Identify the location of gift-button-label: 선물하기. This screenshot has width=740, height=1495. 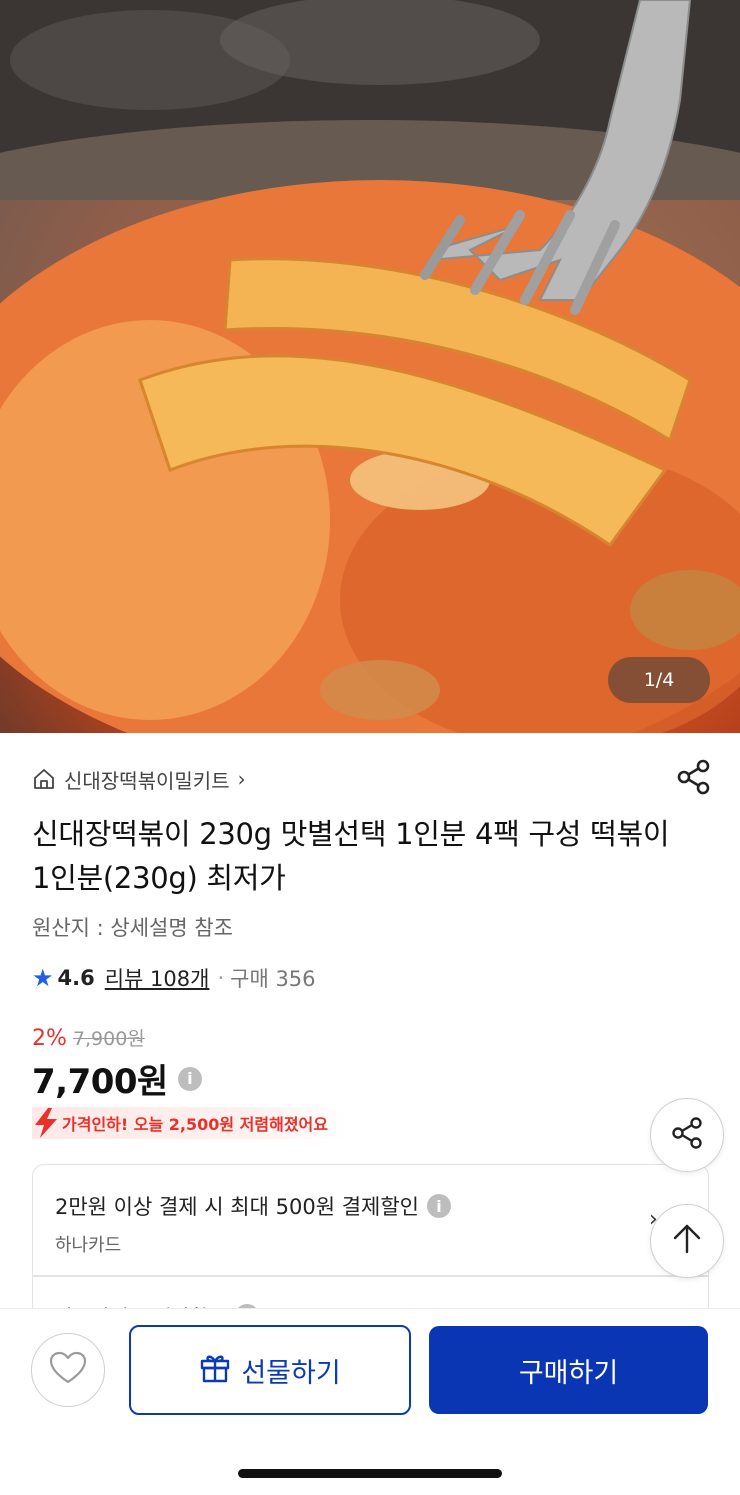
(291, 1373).